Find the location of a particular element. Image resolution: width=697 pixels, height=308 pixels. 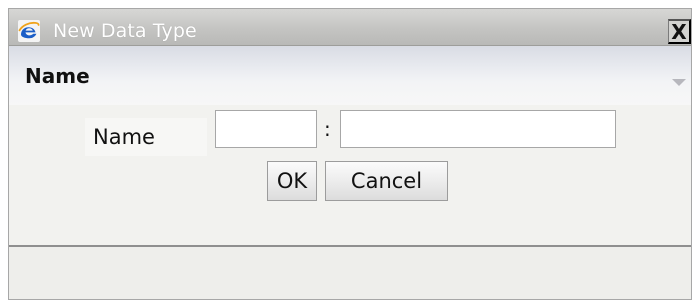

internet-explorer-icon is located at coordinates (29, 31).